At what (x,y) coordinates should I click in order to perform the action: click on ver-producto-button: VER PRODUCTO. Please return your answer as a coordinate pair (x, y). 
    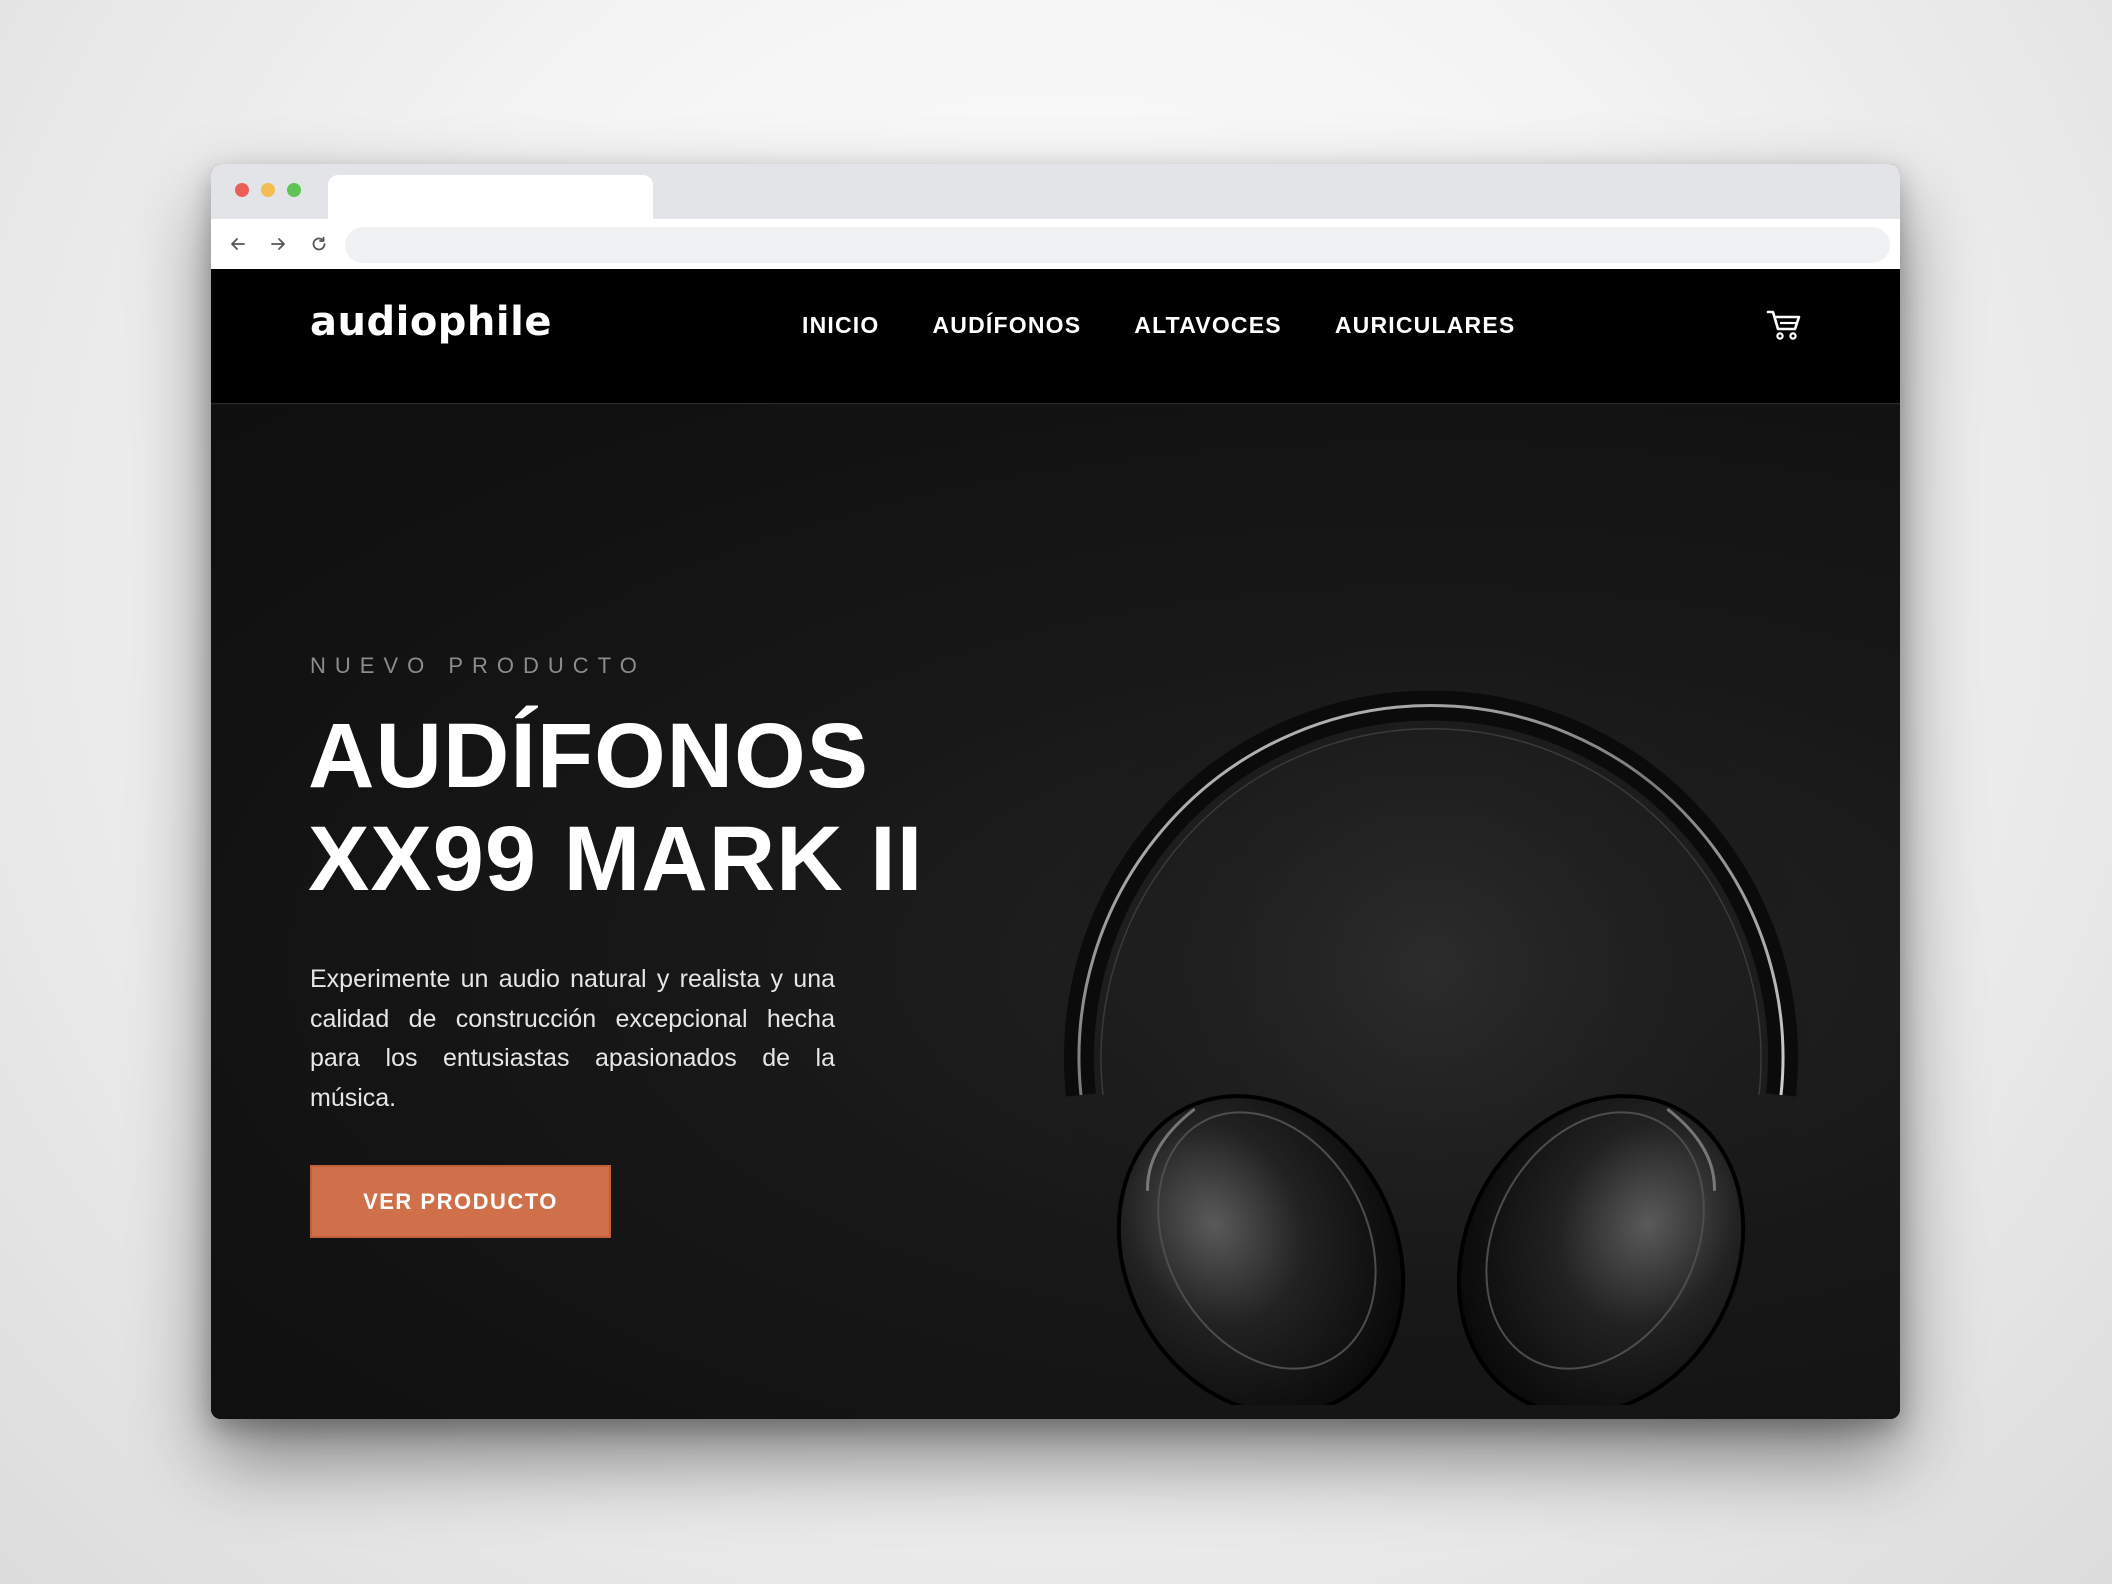
    Looking at the image, I should click on (460, 1201).